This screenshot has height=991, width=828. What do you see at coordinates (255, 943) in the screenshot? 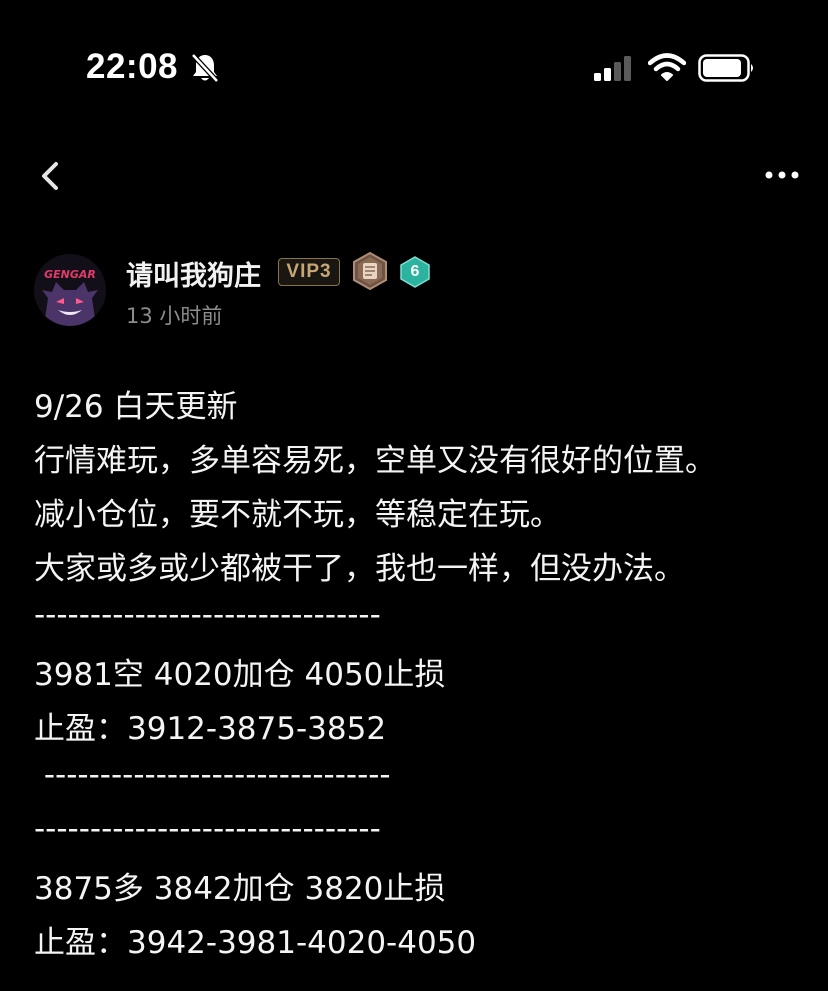
I see `post-line: 止盈：3942-3981-4020-4050` at bounding box center [255, 943].